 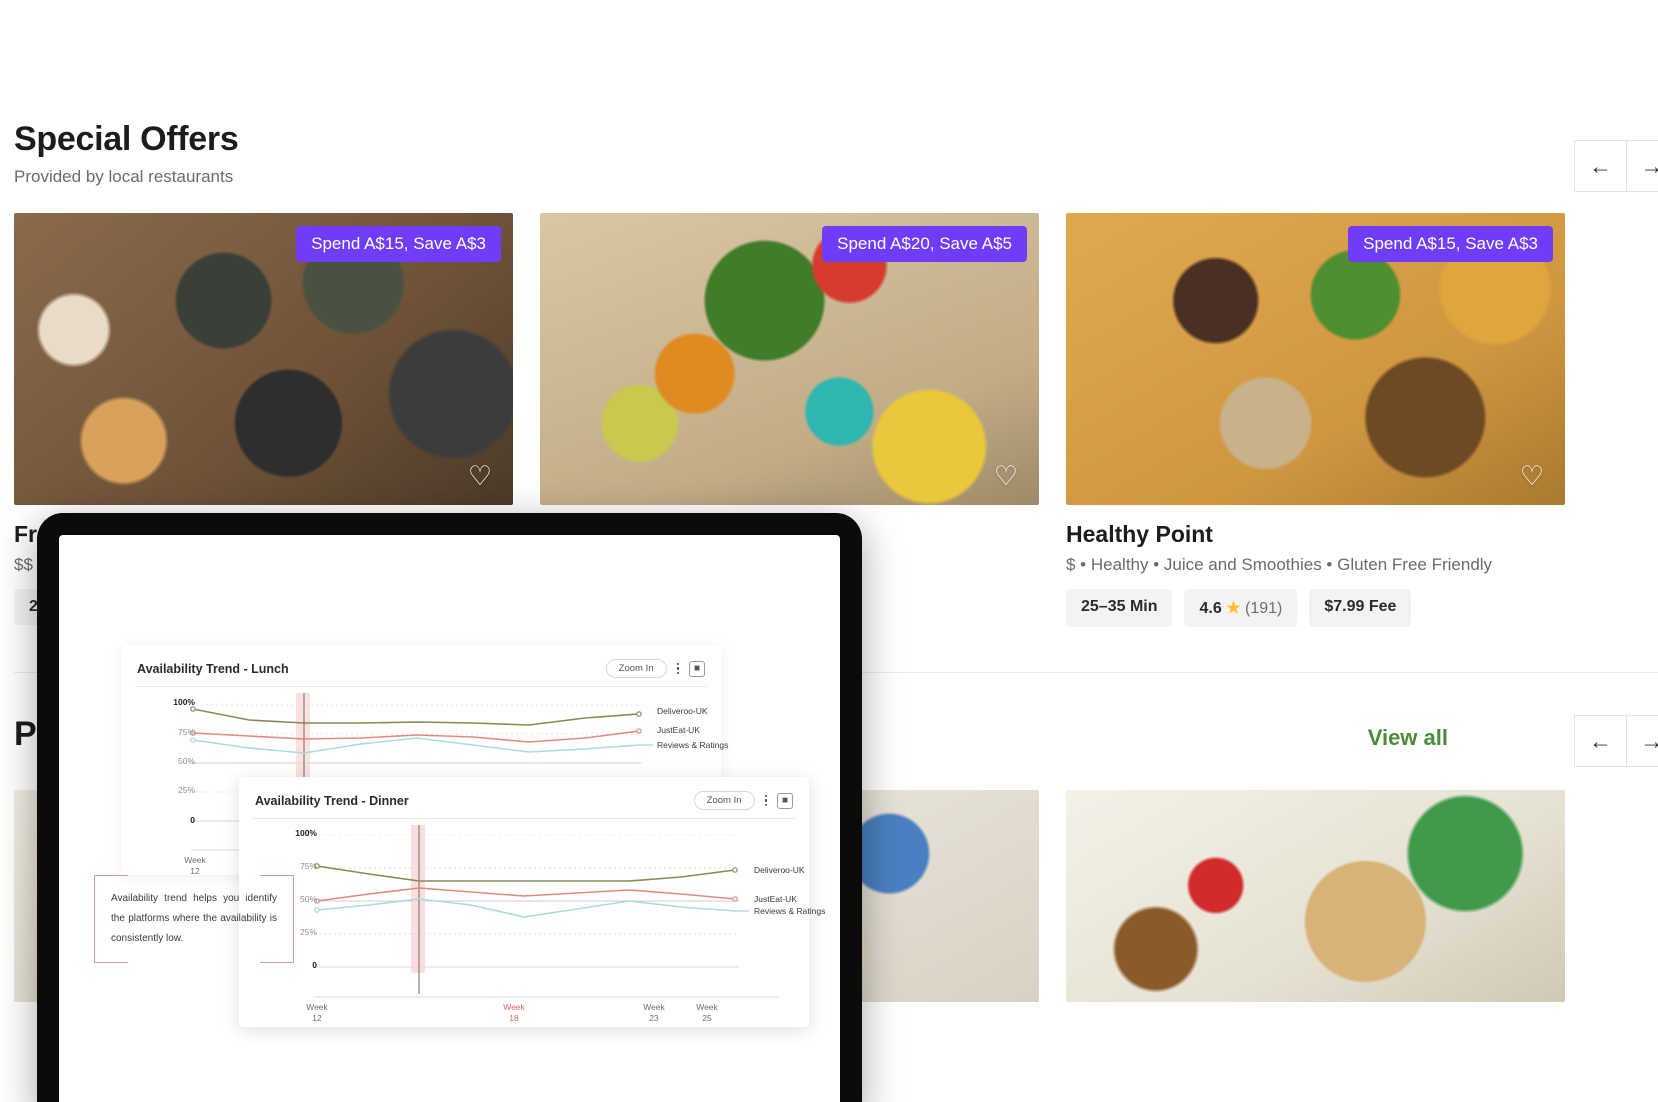 What do you see at coordinates (514, 1007) in the screenshot?
I see `x-tick-week-18-line1: Week` at bounding box center [514, 1007].